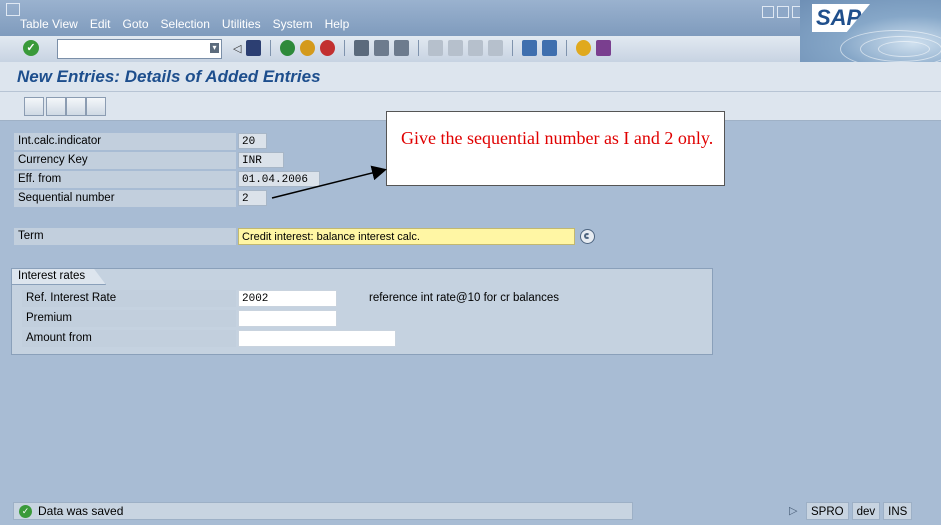  I want to click on transaction-code: SPRO, so click(827, 511).